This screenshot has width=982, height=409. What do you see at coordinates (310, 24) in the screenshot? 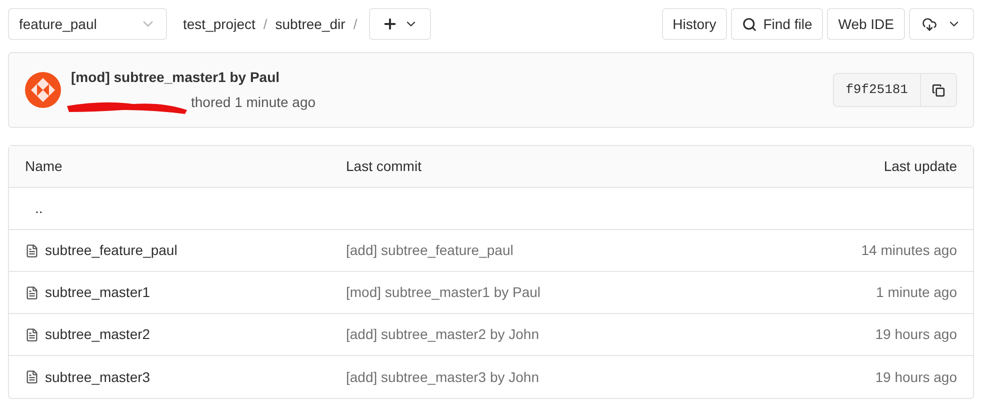
I see `breadcrumb-link: subtree_dir` at bounding box center [310, 24].